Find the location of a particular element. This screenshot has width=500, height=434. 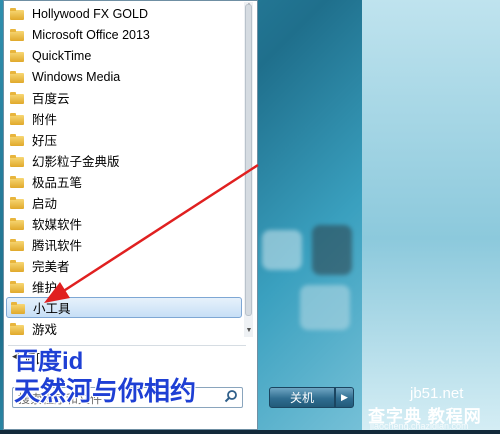

annotation-arrow-icon is located at coordinates (151, 233).